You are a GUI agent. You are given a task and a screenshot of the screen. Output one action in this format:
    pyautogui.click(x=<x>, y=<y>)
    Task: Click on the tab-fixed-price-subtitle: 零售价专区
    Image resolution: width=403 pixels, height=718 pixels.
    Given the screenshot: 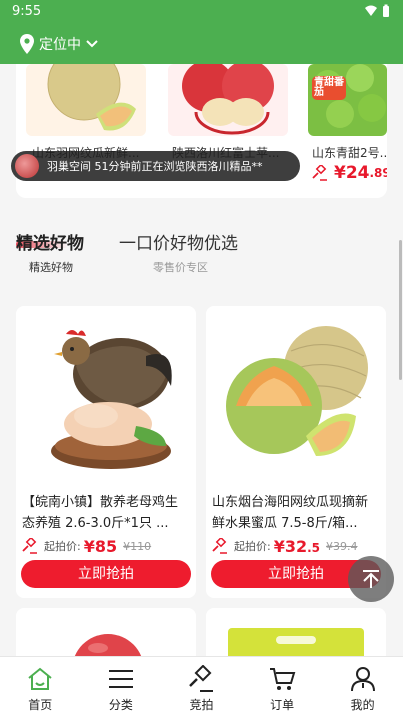 What is the action you would take?
    pyautogui.click(x=180, y=267)
    